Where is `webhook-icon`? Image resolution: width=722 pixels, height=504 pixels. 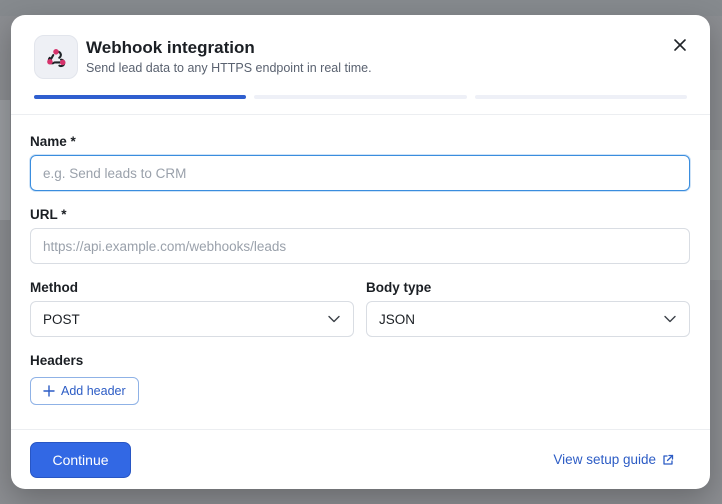
webhook-icon is located at coordinates (56, 57).